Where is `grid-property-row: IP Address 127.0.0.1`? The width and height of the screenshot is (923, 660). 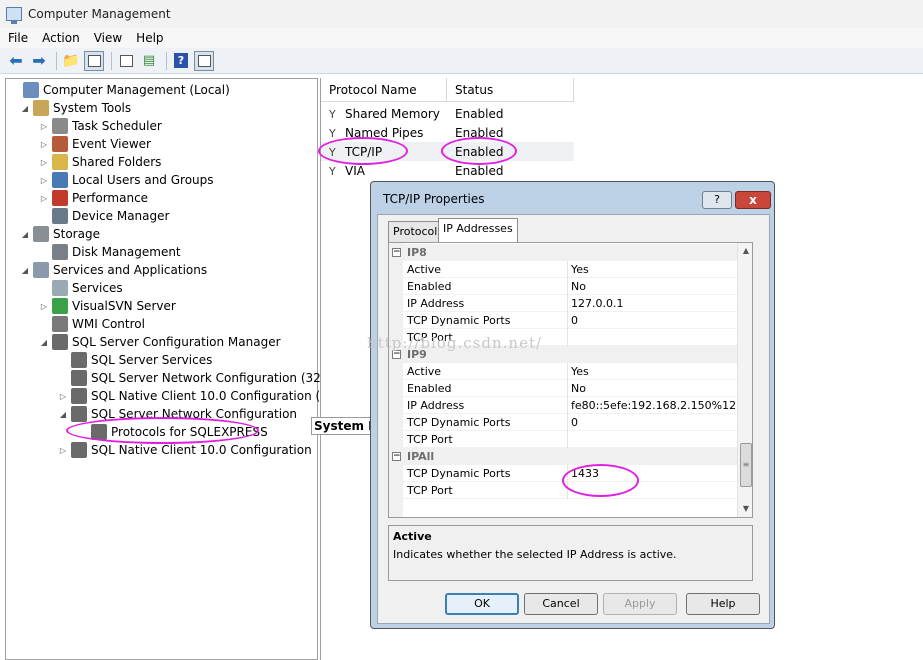 grid-property-row: IP Address 127.0.0.1 is located at coordinates (563, 303).